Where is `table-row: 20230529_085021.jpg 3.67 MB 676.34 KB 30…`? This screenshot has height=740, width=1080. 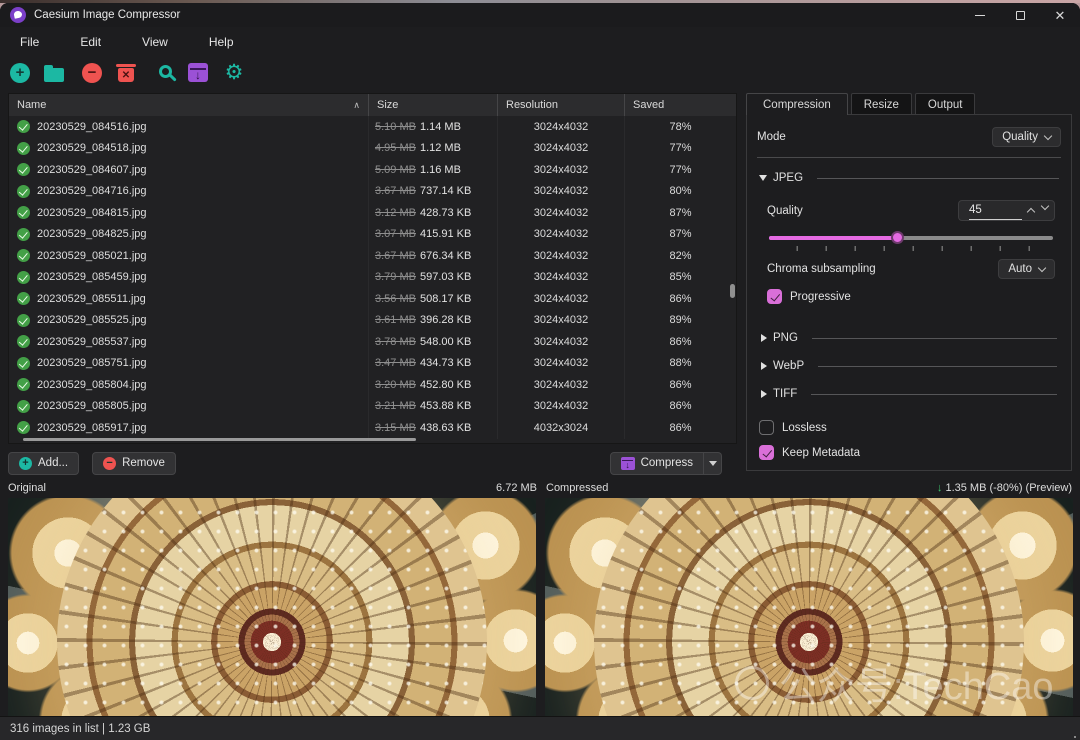
table-row: 20230529_085021.jpg 3.67 MB 676.34 KB 30… is located at coordinates (372, 256).